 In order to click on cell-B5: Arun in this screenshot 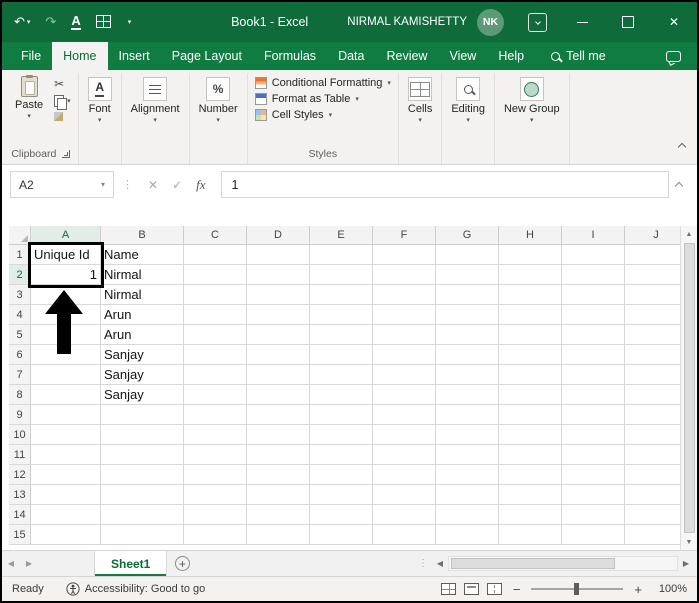, I will do `click(142, 335)`.